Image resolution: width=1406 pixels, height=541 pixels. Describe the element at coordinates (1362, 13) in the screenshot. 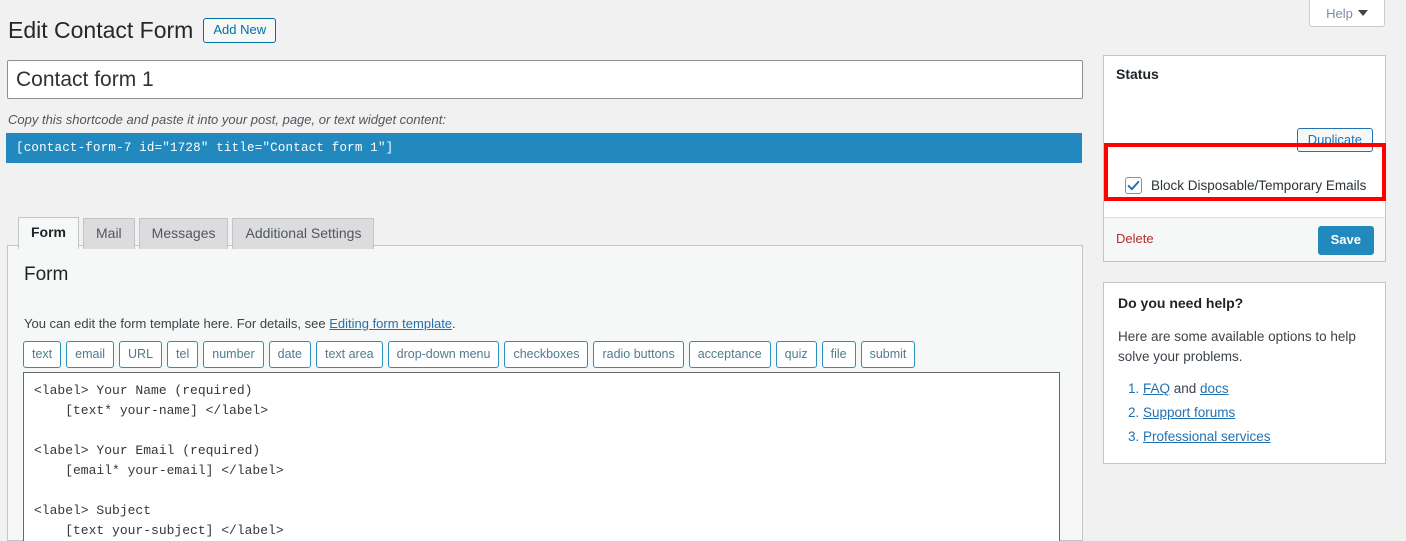

I see `chevron-down-icon` at that location.